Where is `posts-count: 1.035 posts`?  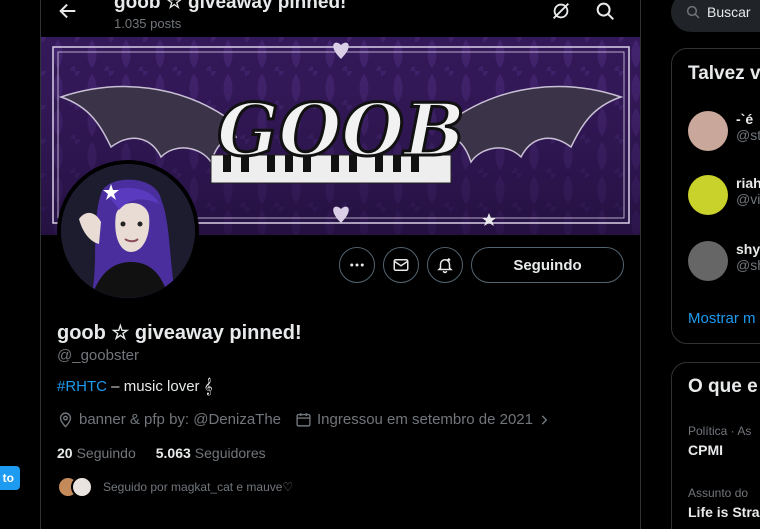 posts-count: 1.035 posts is located at coordinates (148, 23).